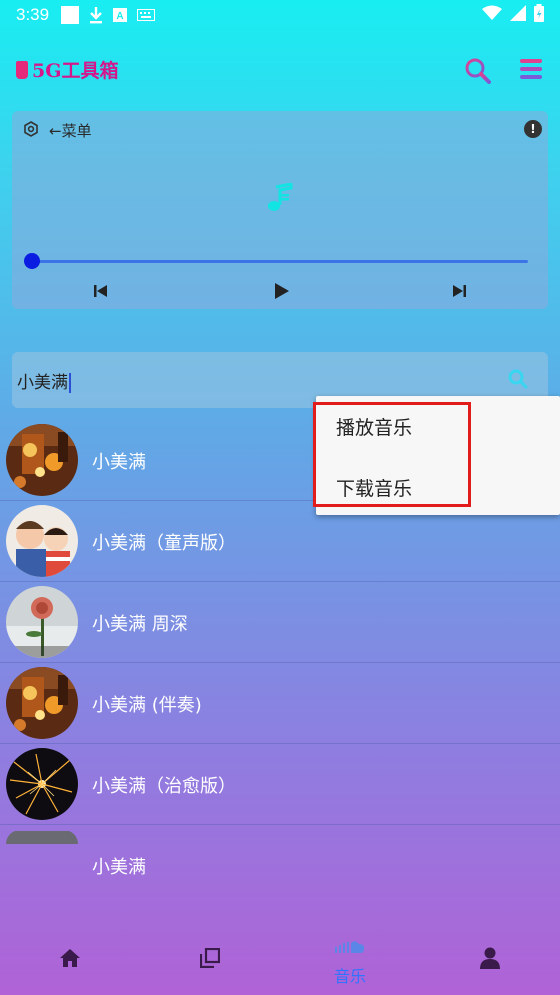 The image size is (560, 995). I want to click on wifi-icon, so click(492, 15).